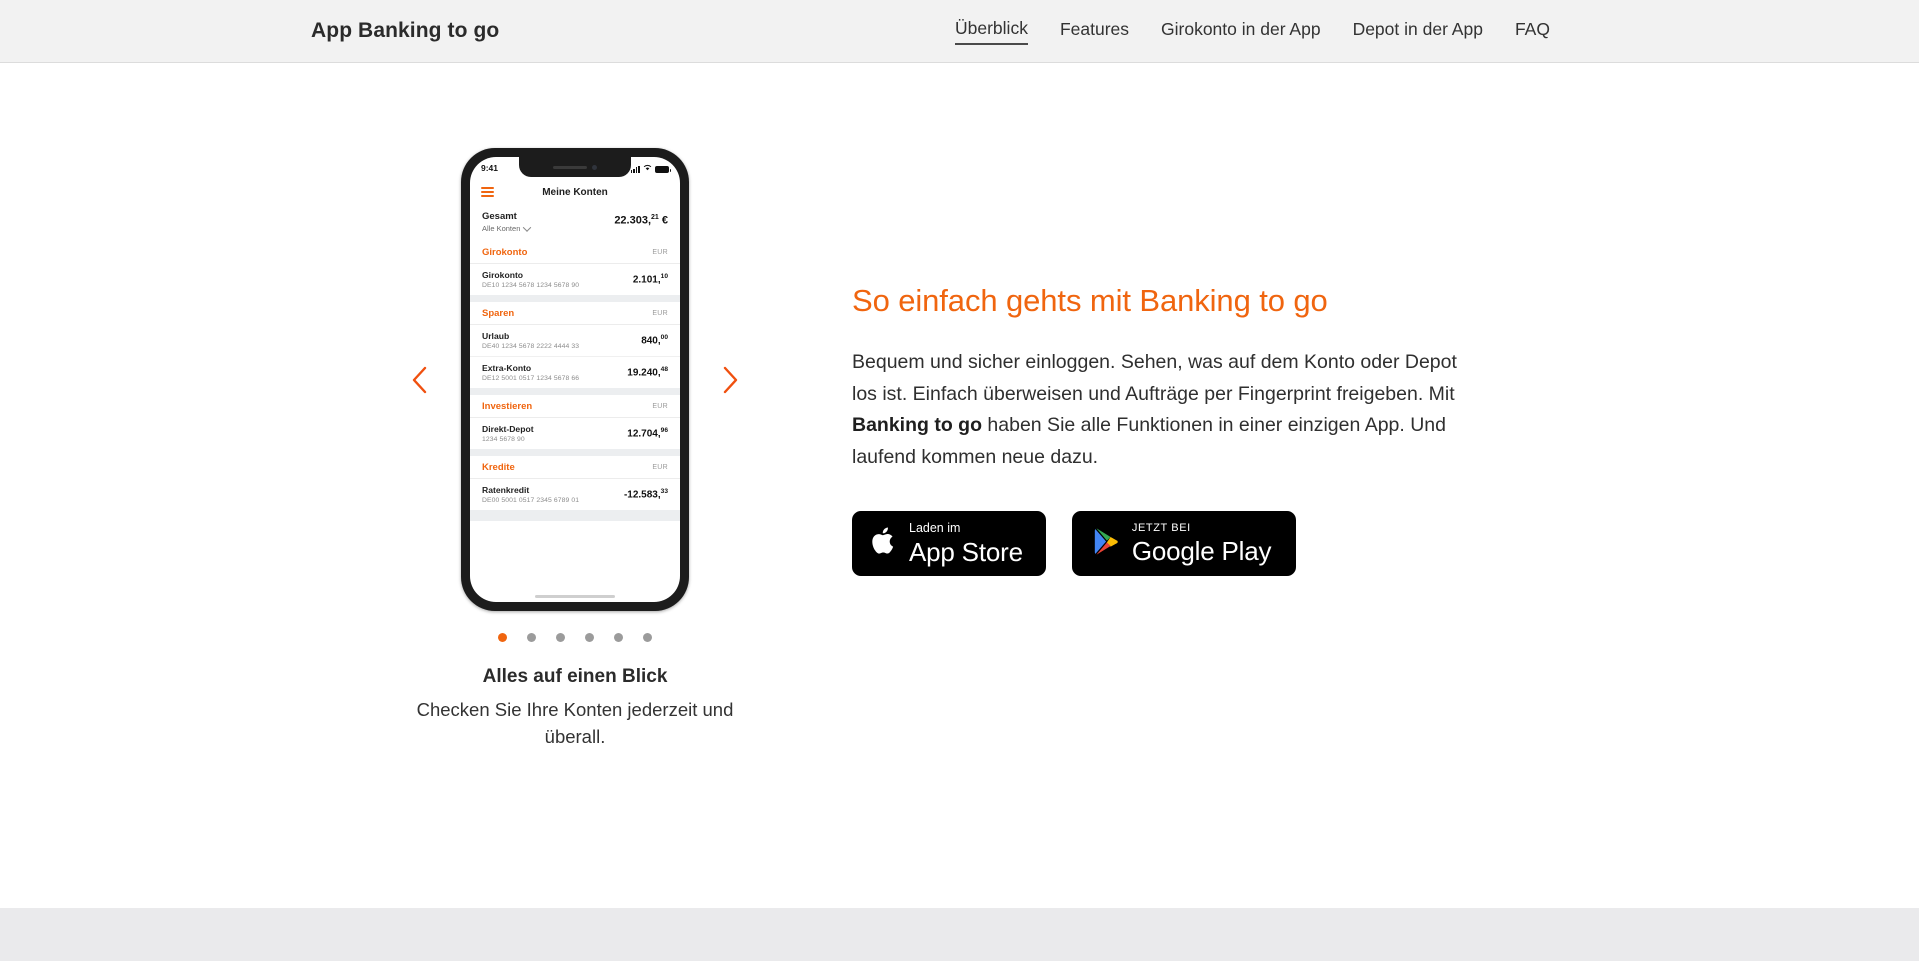 Image resolution: width=1919 pixels, height=961 pixels. I want to click on apple-logo-icon, so click(884, 543).